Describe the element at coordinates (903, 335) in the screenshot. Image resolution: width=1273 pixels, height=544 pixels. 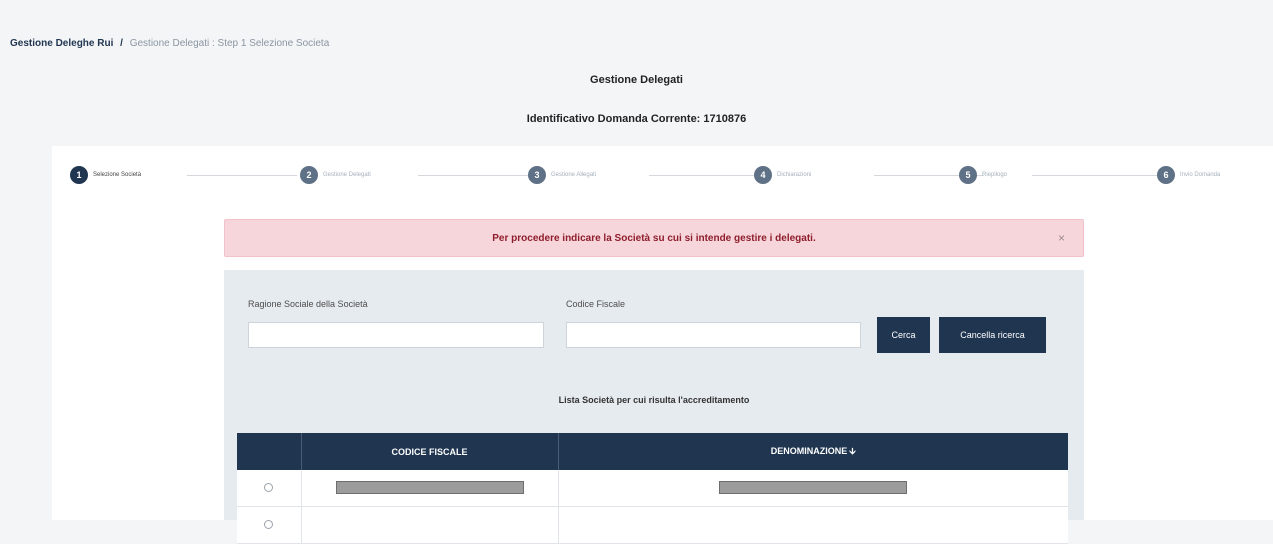
I see `search-button: Cerca` at that location.